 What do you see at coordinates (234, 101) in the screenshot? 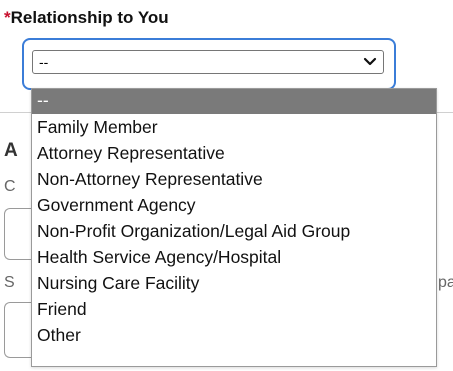
I see `option-placeholder: --` at bounding box center [234, 101].